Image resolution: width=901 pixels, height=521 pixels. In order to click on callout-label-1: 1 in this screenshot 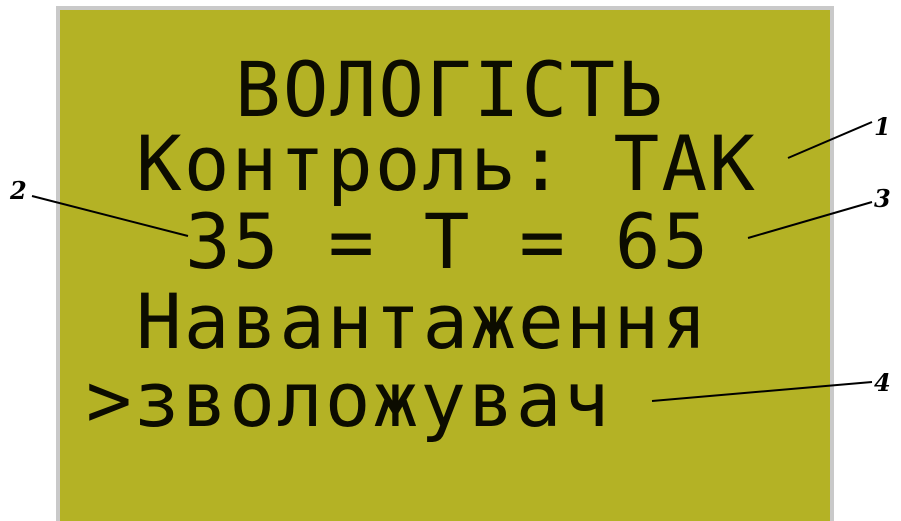, I will do `click(882, 126)`.